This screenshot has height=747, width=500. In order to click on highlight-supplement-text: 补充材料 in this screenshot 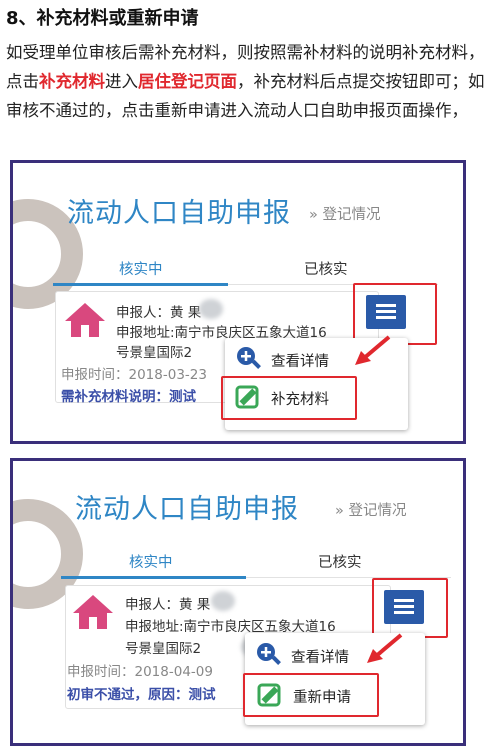, I will do `click(72, 81)`.